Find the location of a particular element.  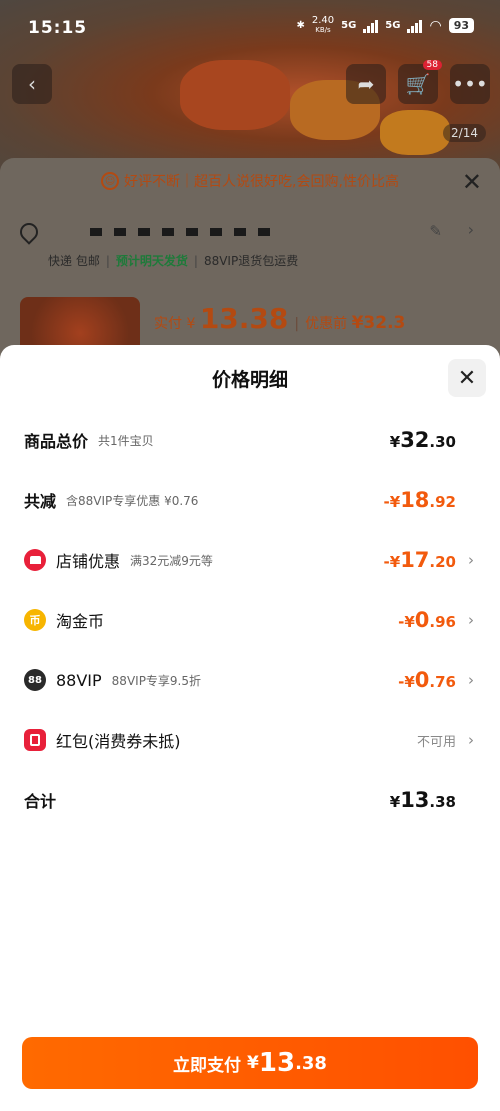

vip-icon: 88 is located at coordinates (35, 680).